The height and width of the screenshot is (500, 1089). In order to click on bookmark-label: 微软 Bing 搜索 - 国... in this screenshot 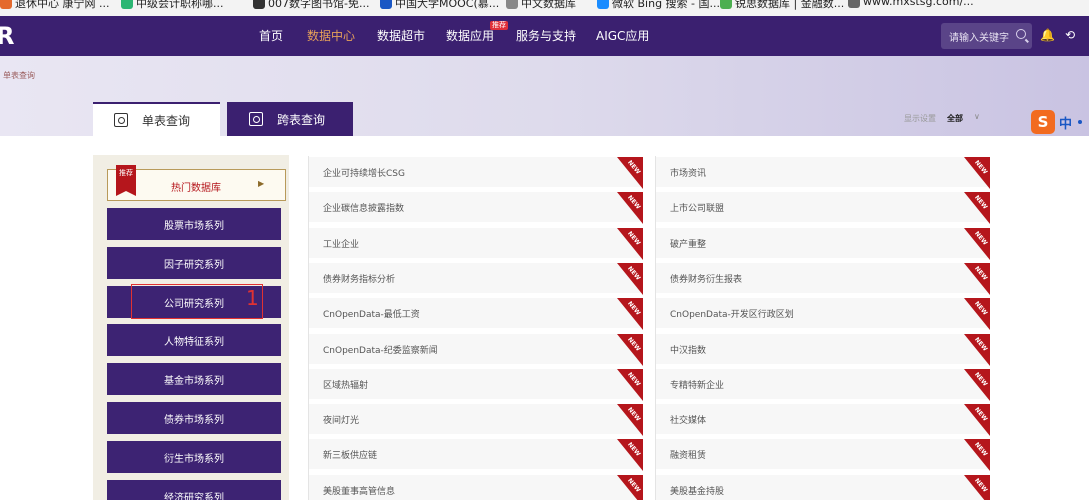, I will do `click(666, 5)`.